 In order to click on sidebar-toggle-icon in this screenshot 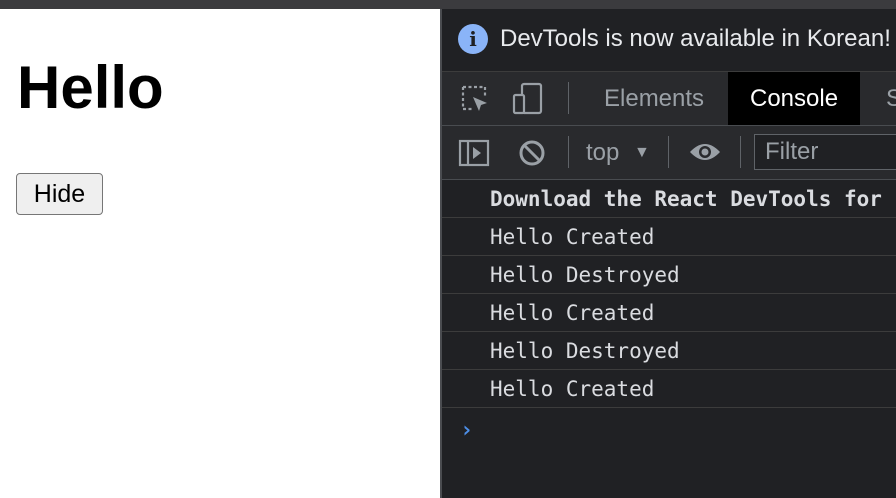, I will do `click(474, 153)`.